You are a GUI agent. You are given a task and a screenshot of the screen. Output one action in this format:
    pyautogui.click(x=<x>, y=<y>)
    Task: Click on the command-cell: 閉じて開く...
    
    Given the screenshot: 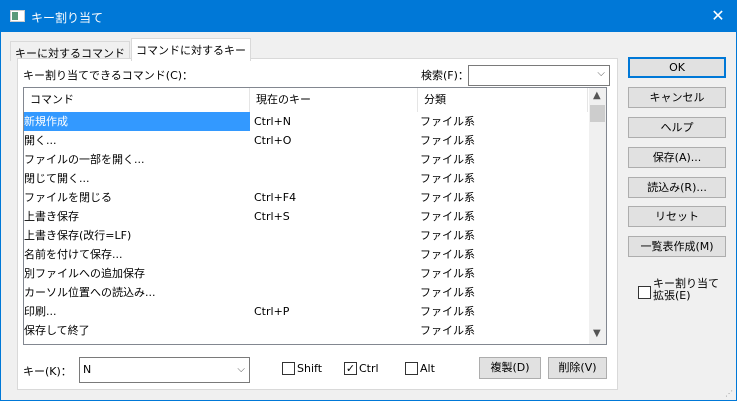 What is the action you would take?
    pyautogui.click(x=57, y=178)
    